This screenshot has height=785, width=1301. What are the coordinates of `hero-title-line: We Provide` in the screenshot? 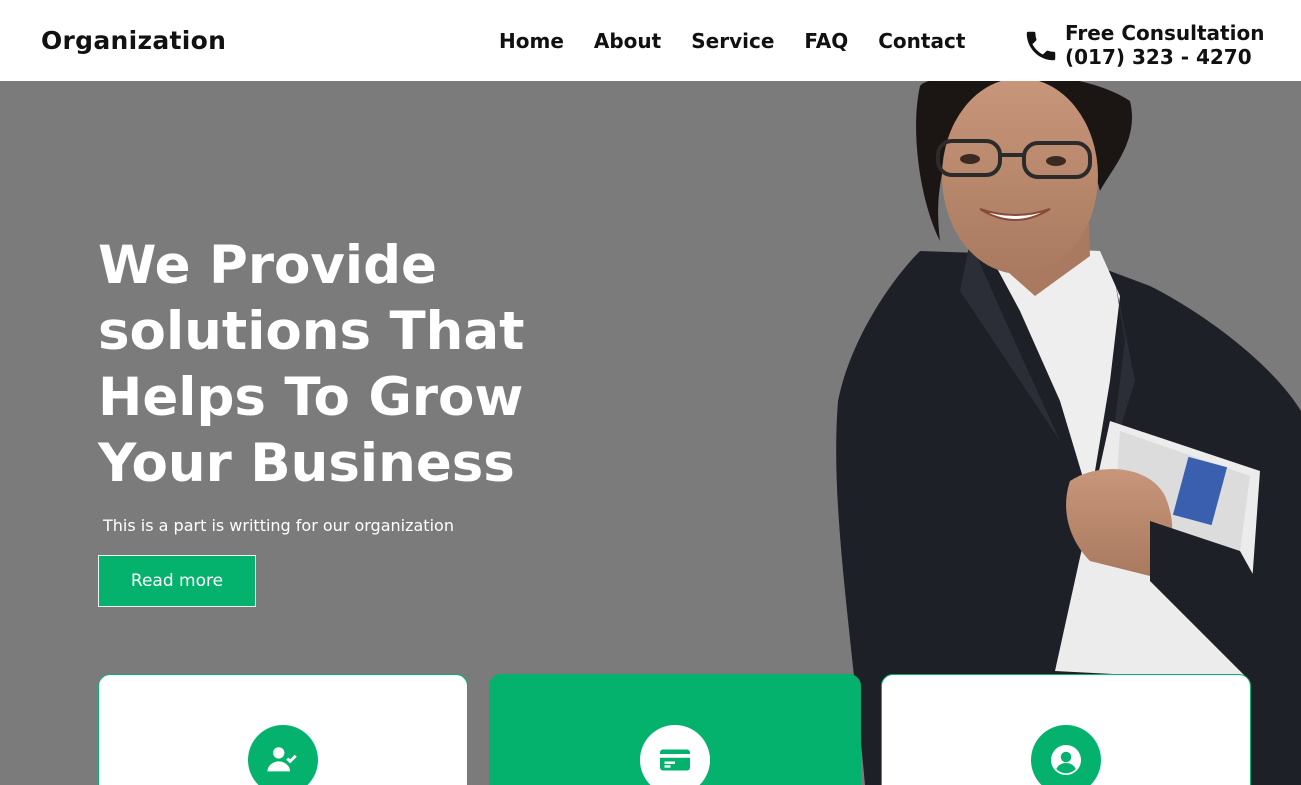 It's located at (267, 265).